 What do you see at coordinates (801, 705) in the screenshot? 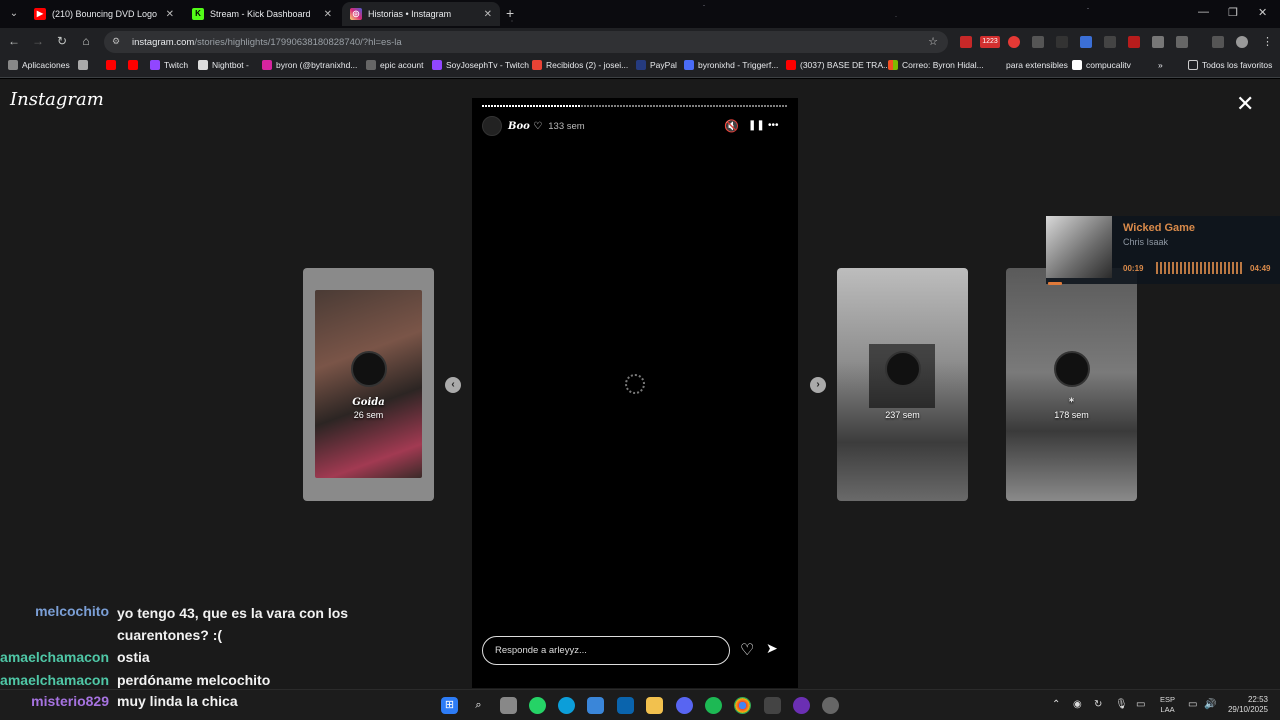
I see `app-circle-icon` at bounding box center [801, 705].